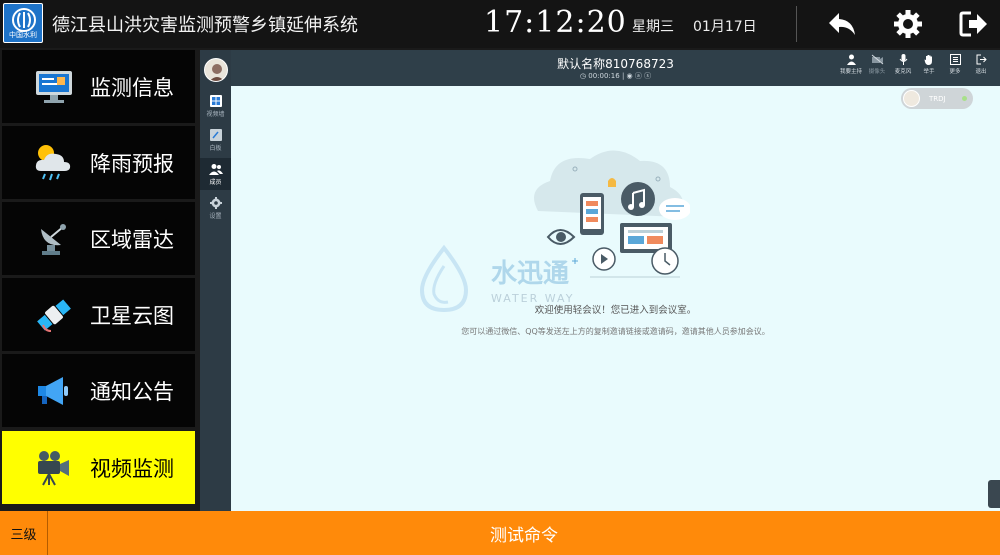 This screenshot has height=555, width=1000. What do you see at coordinates (851, 59) in the screenshot?
I see `host-icon` at bounding box center [851, 59].